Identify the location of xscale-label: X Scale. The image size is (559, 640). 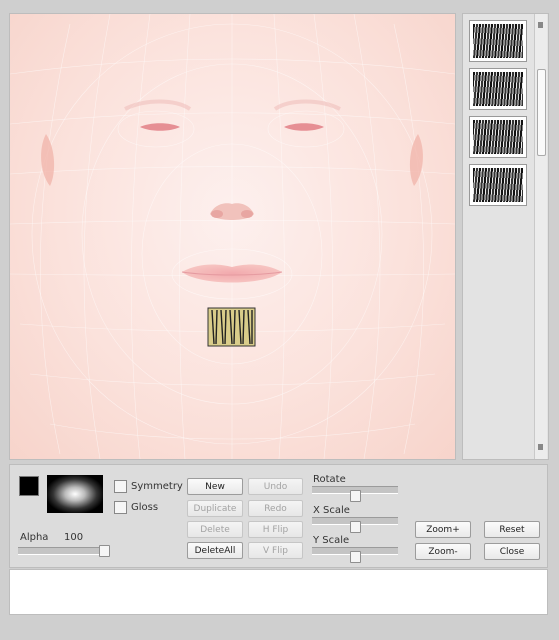
(331, 510).